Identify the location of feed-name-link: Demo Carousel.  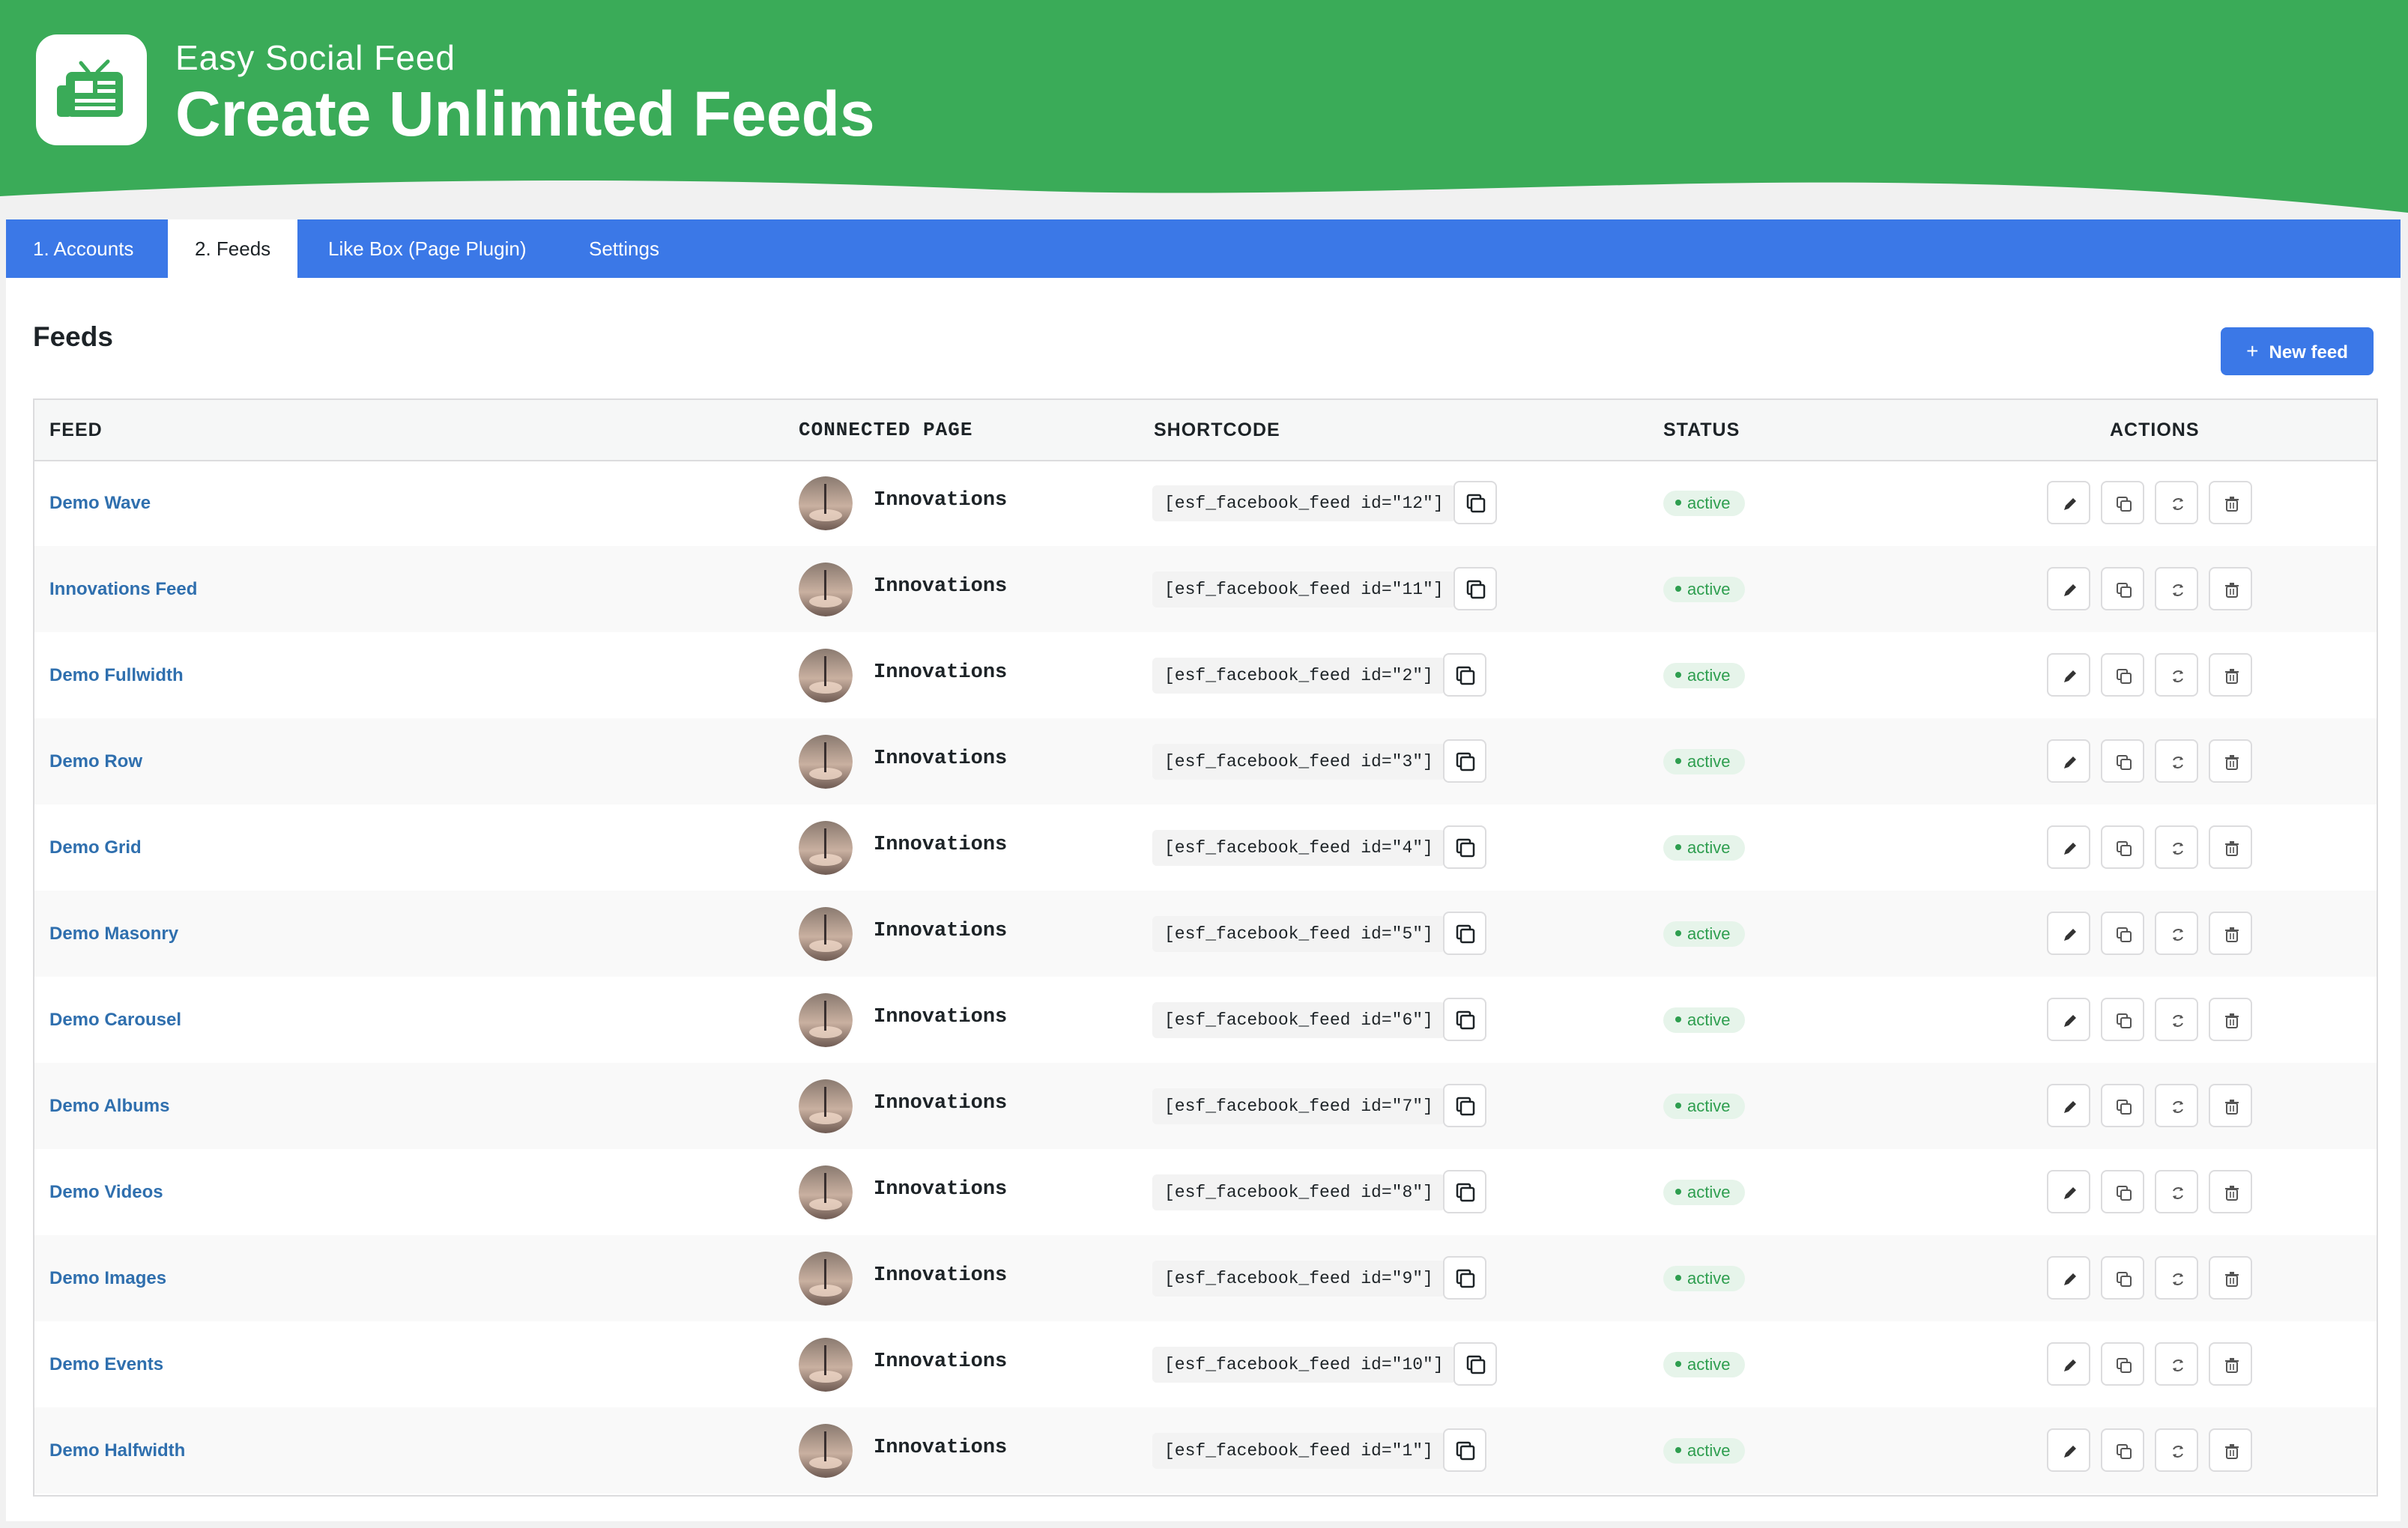
(115, 1020).